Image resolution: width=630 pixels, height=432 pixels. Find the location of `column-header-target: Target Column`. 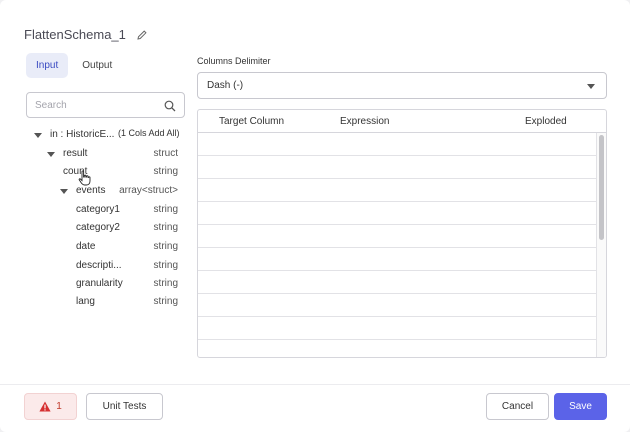

column-header-target: Target Column is located at coordinates (252, 121).